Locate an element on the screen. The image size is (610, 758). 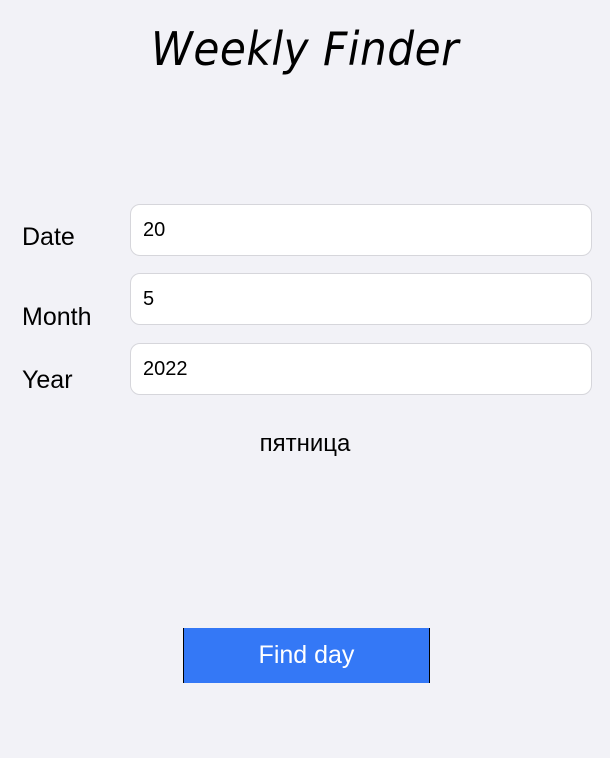
find-day-button: Find day is located at coordinates (306, 655).